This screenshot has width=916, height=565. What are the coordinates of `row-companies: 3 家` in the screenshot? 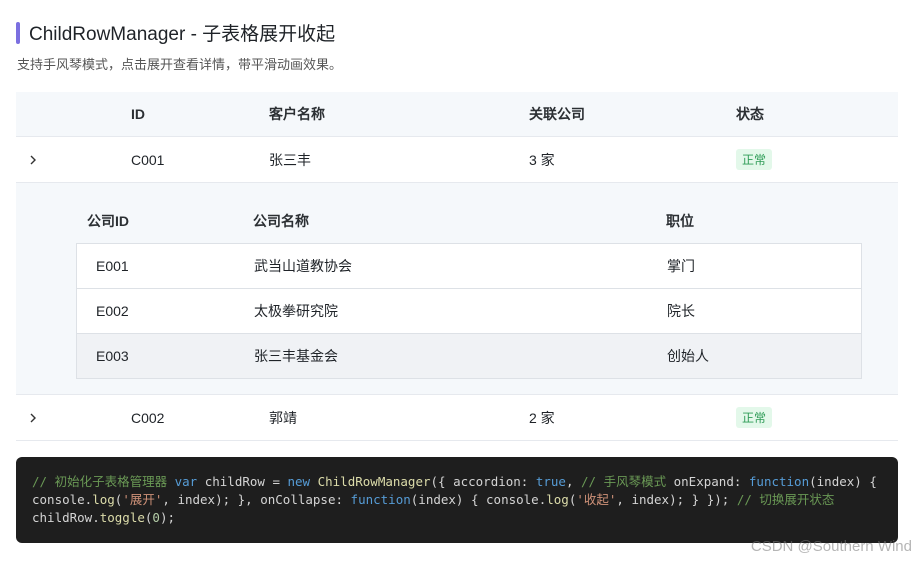 It's located at (542, 159).